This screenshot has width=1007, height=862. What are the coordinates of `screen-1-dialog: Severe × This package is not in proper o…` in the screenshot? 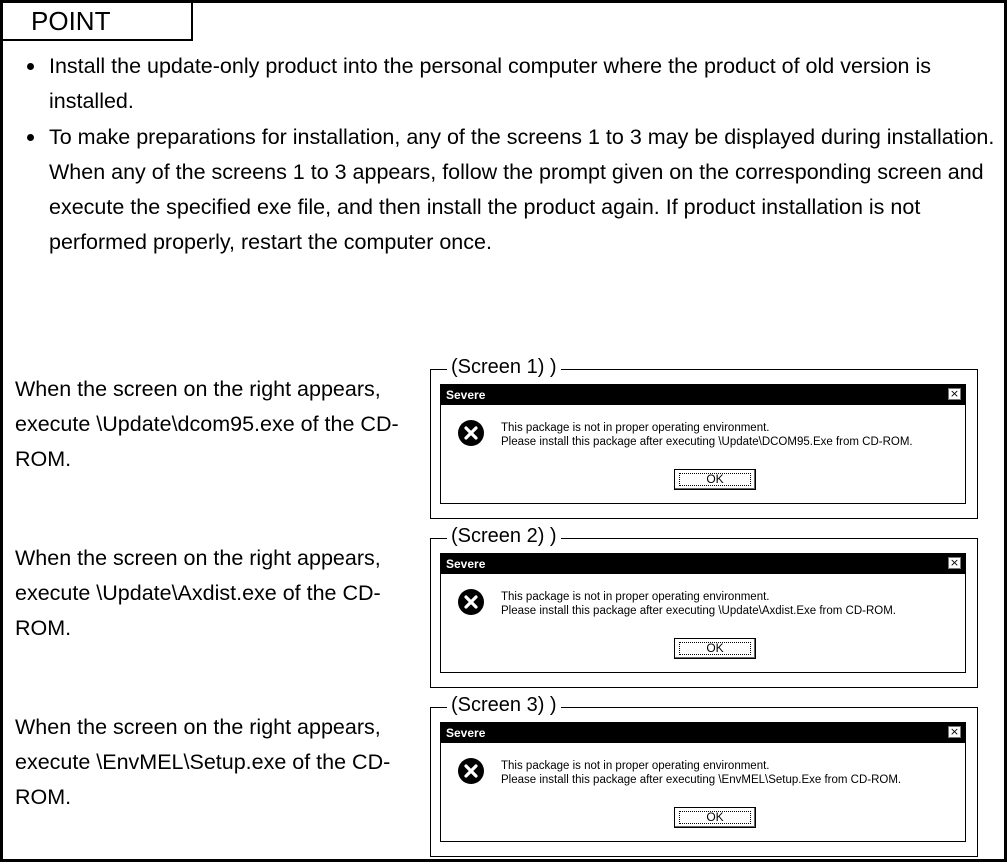 It's located at (703, 444).